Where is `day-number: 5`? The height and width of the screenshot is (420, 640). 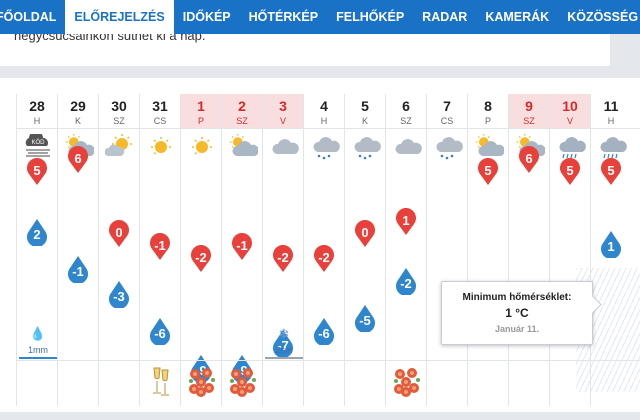
day-number: 5 is located at coordinates (365, 106).